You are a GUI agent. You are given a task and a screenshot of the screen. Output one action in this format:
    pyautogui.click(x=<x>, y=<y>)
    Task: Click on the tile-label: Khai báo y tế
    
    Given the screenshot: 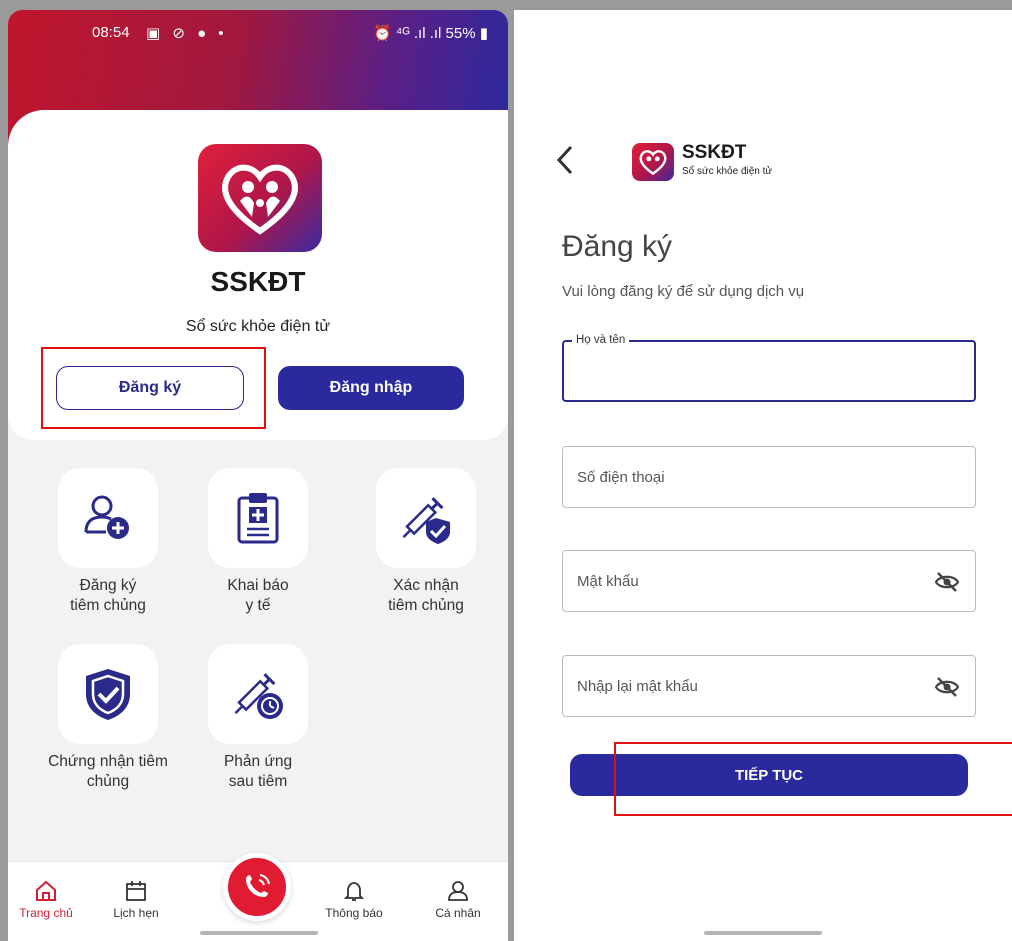 What is the action you would take?
    pyautogui.click(x=258, y=595)
    